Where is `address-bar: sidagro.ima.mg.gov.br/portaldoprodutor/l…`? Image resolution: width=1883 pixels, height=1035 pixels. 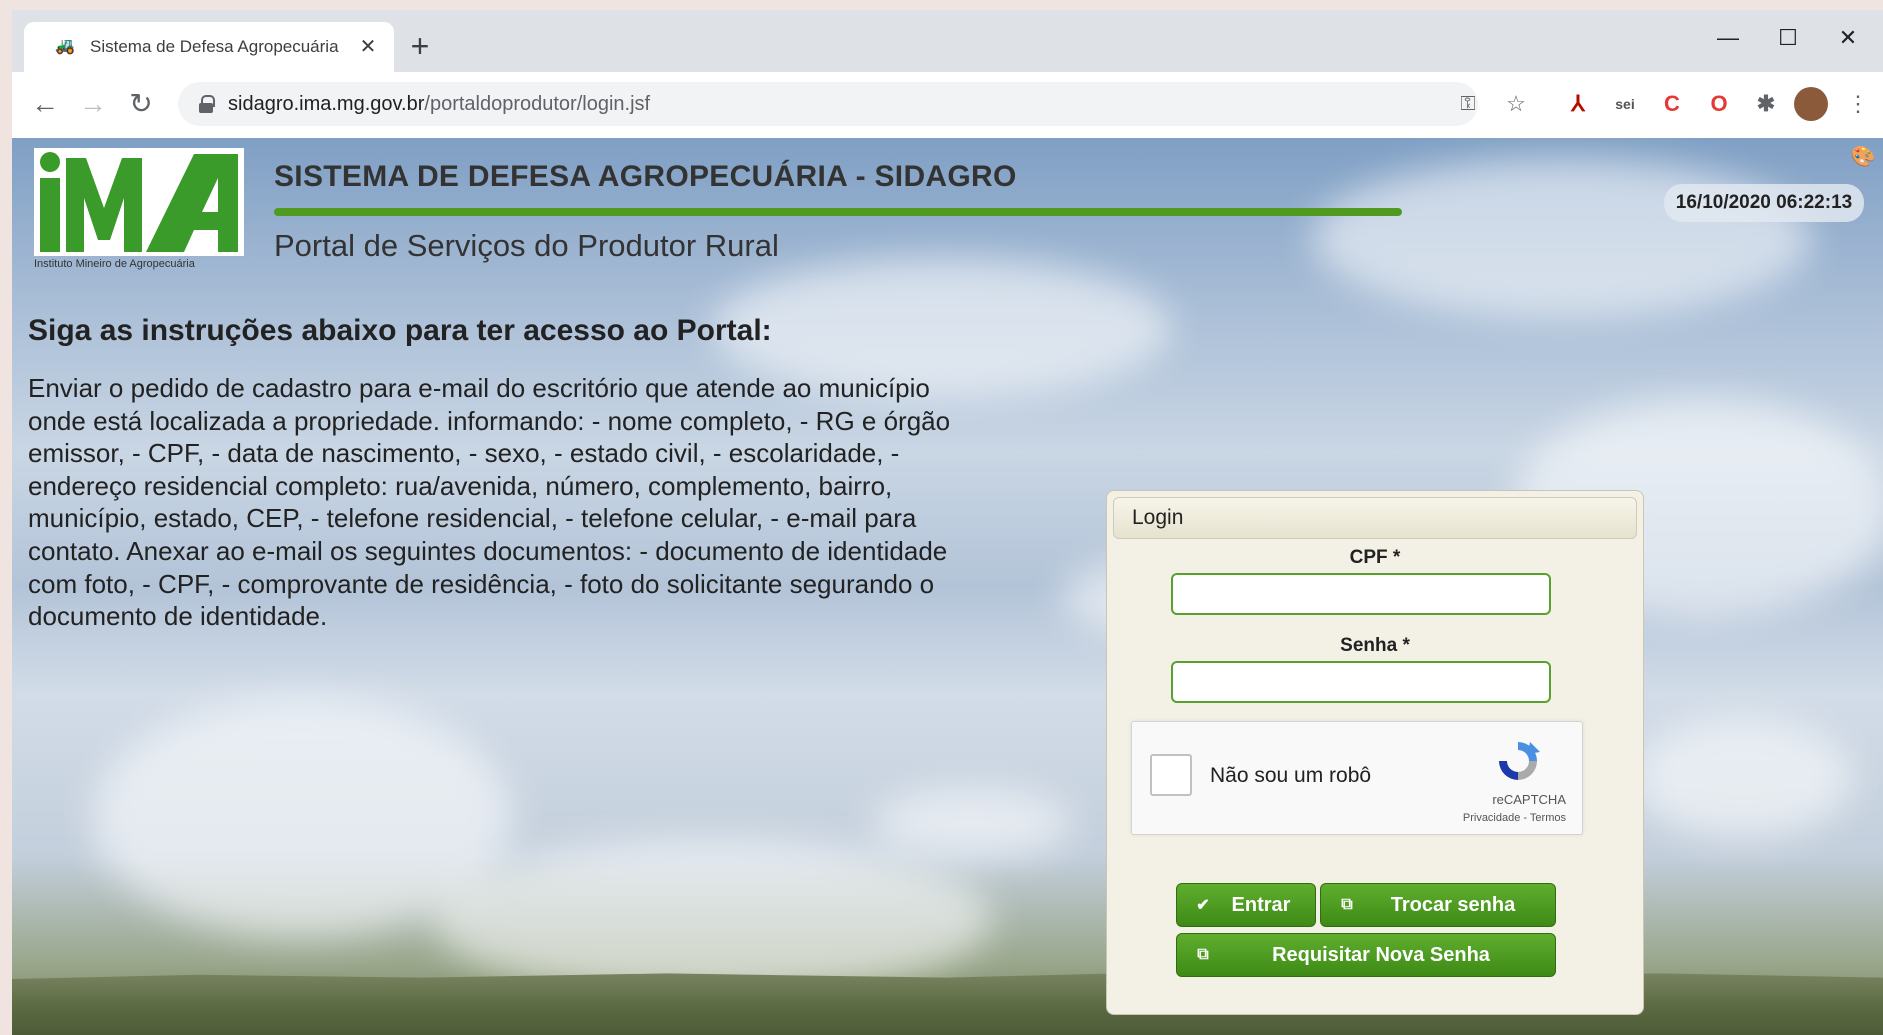 address-bar: sidagro.ima.mg.gov.br/portaldoprodutor/l… is located at coordinates (828, 104).